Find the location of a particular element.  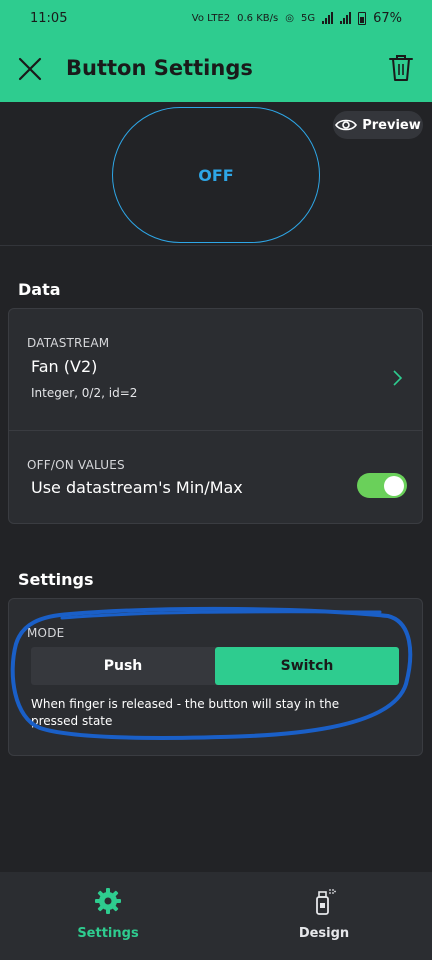

nav-design-label: Design is located at coordinates (324, 933).